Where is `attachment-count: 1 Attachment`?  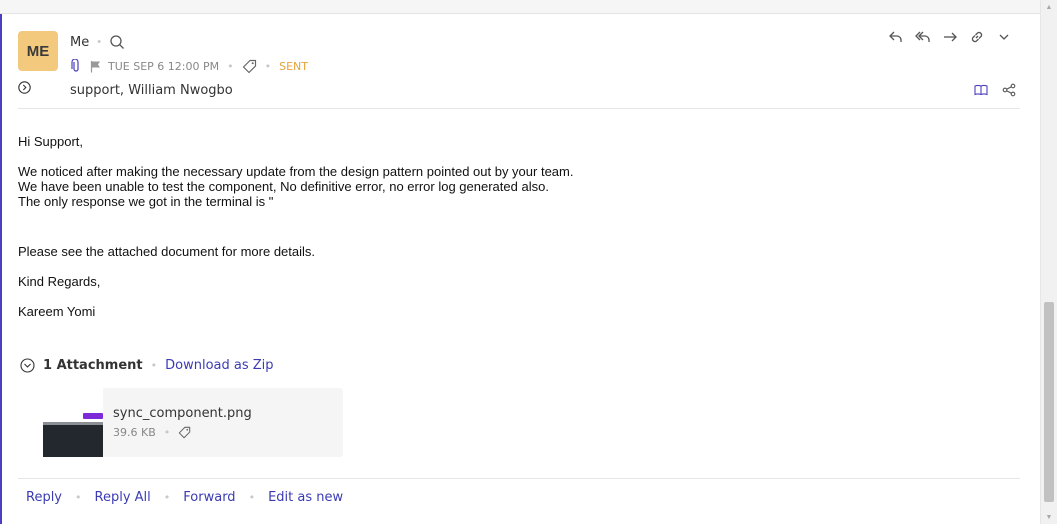 attachment-count: 1 Attachment is located at coordinates (93, 365).